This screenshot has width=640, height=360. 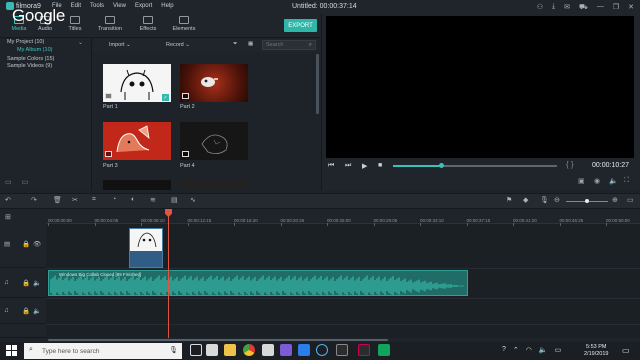 What do you see at coordinates (196, 350) in the screenshot?
I see `task-view-icon` at bounding box center [196, 350].